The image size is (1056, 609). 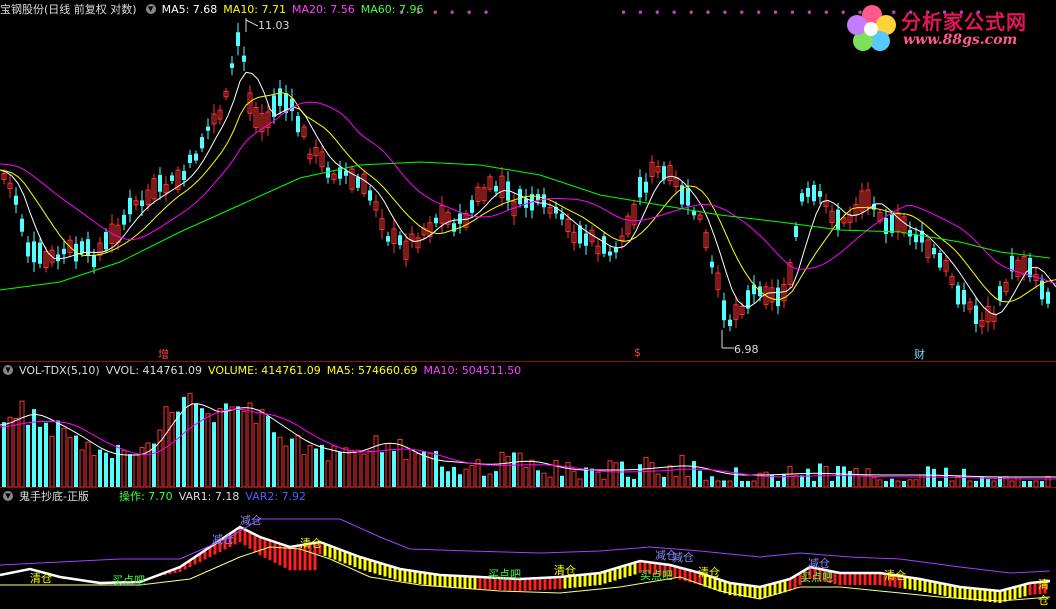 I want to click on marker-dollar: $, so click(x=637, y=352).